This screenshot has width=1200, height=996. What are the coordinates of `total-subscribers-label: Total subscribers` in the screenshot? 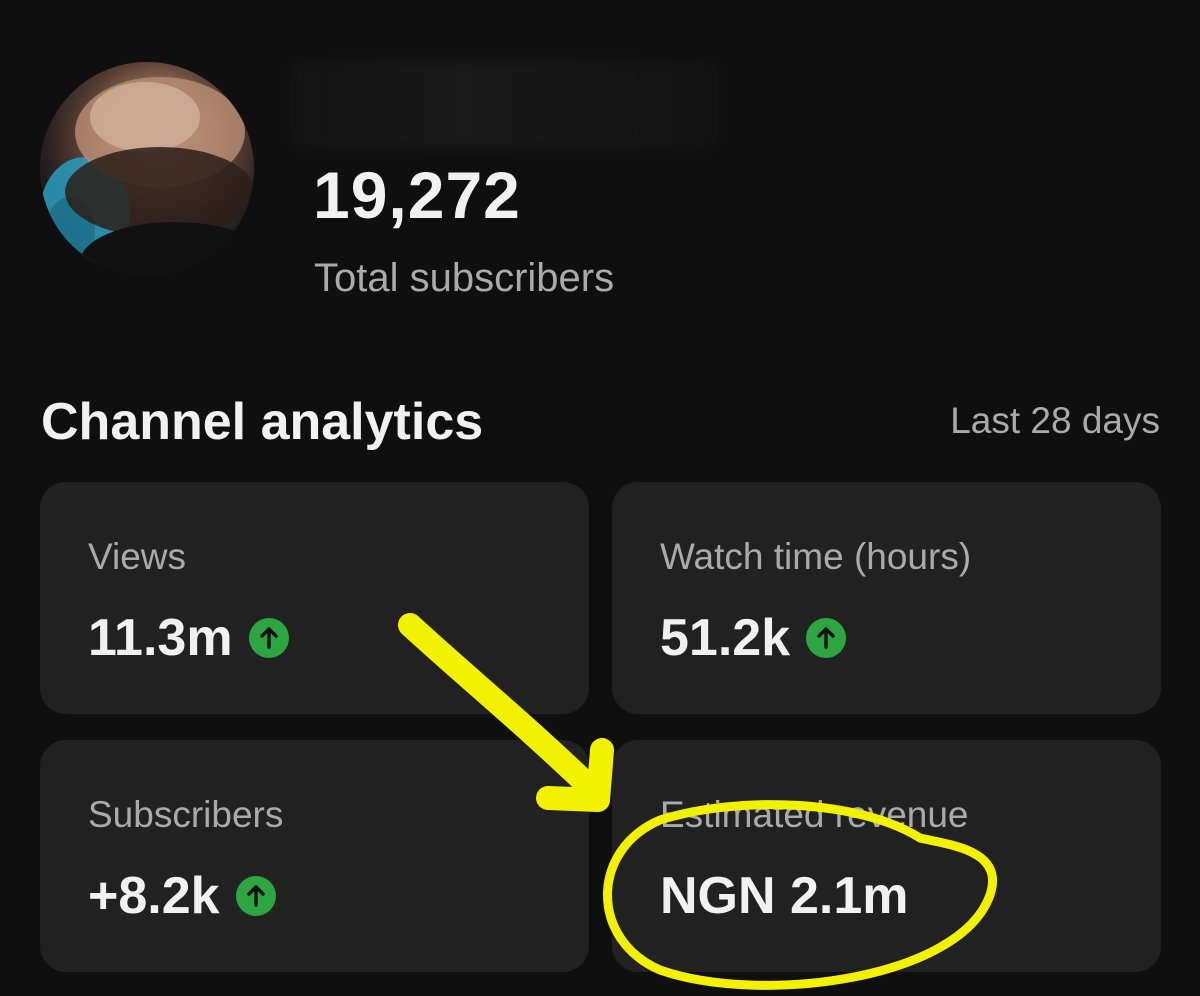 It's located at (464, 278).